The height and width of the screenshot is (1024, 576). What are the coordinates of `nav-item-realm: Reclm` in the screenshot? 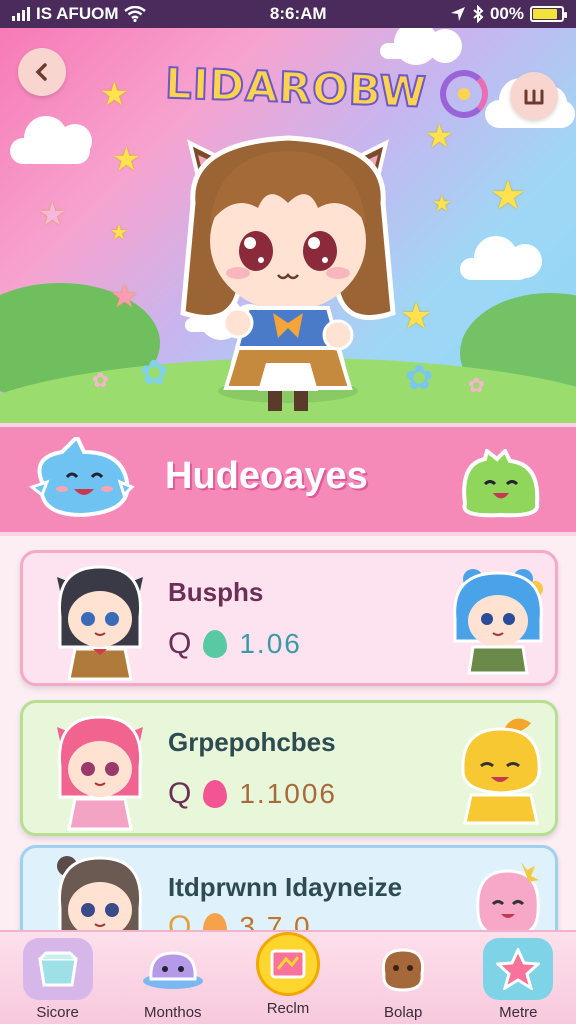 It's located at (288, 974).